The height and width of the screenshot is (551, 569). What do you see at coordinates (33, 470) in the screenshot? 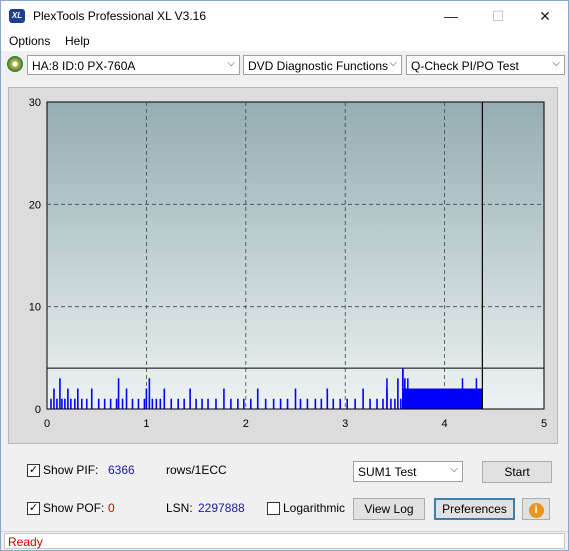
I see `show-pif-checkbox: ✓` at bounding box center [33, 470].